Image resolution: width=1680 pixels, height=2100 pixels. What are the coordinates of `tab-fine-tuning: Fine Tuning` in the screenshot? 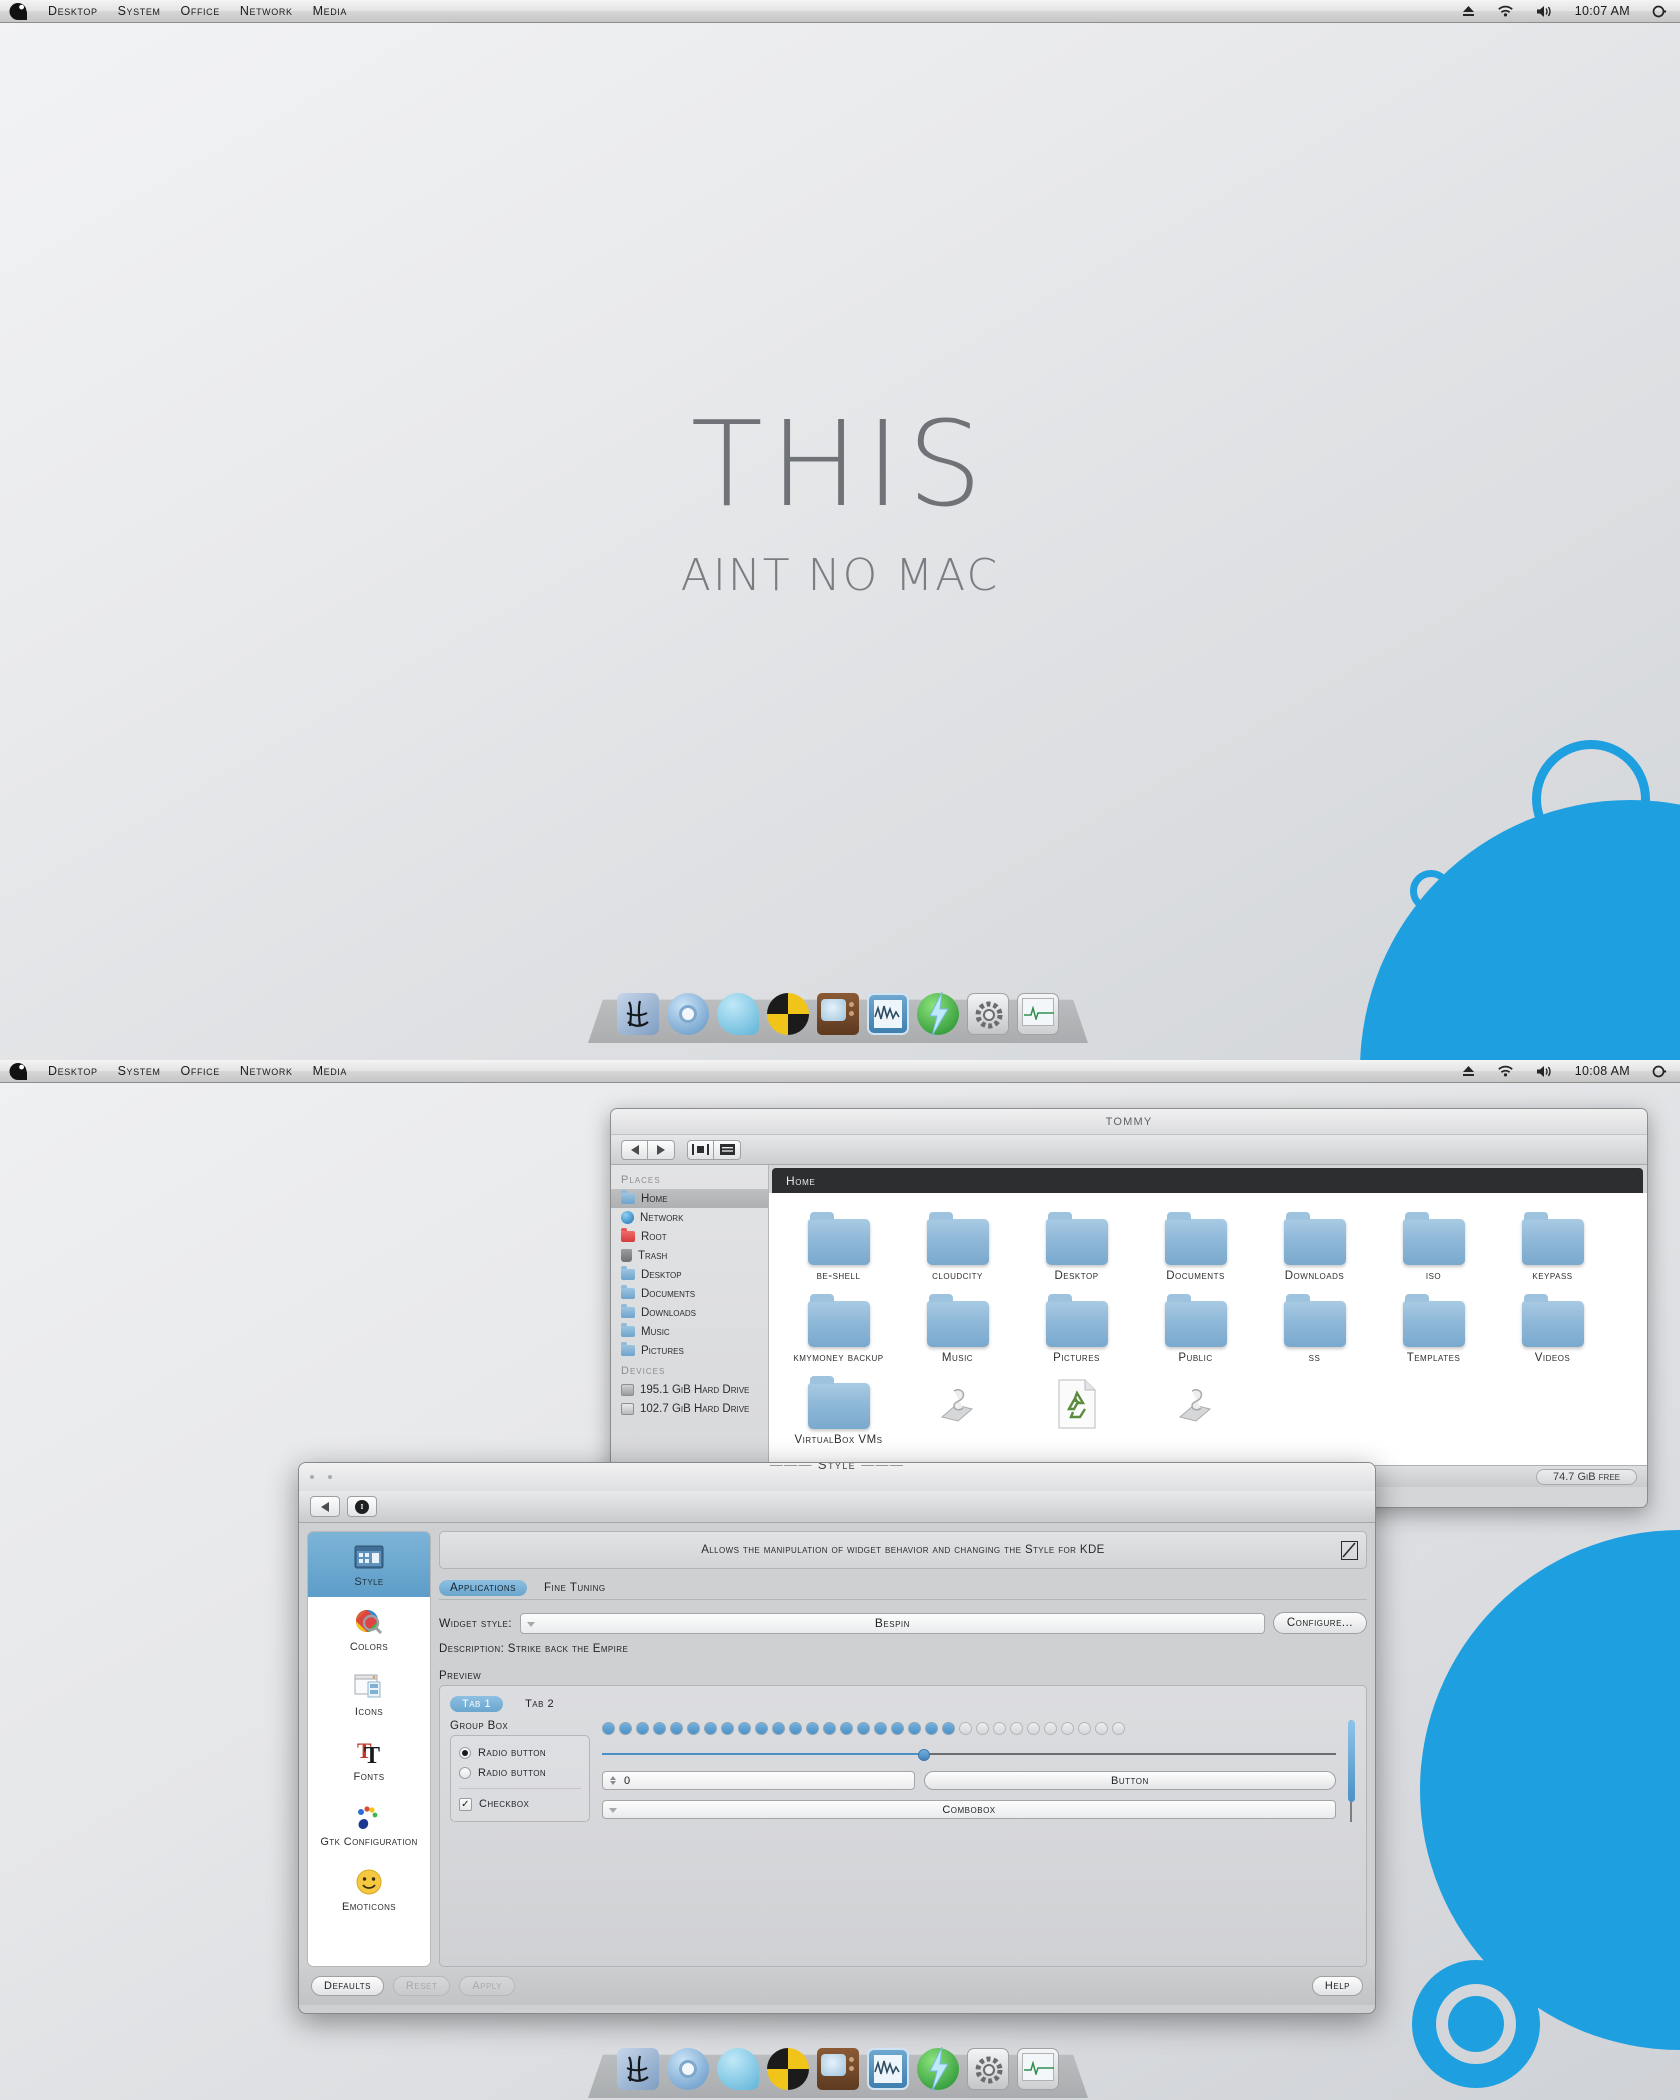 It's located at (575, 1588).